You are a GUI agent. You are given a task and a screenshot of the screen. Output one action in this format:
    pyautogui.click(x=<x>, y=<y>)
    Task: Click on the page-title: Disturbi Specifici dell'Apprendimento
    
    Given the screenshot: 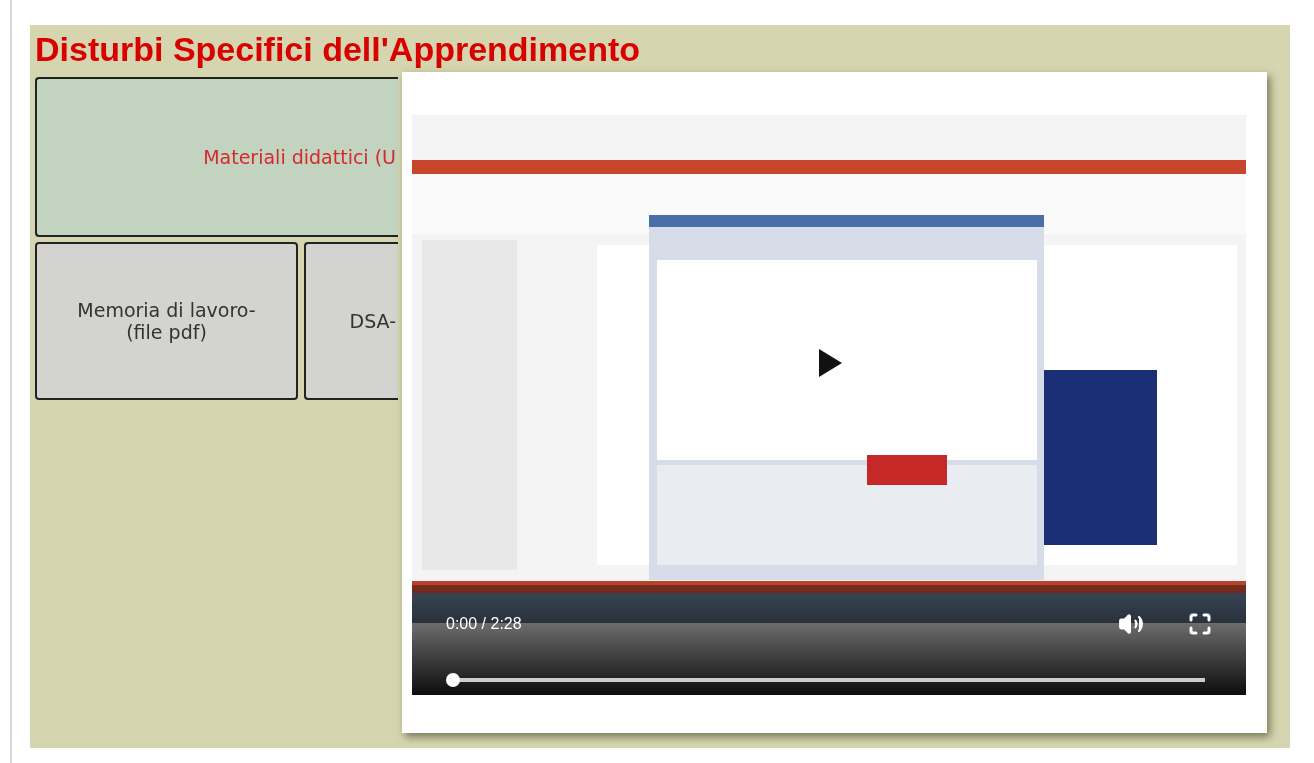 What is the action you would take?
    pyautogui.click(x=338, y=49)
    